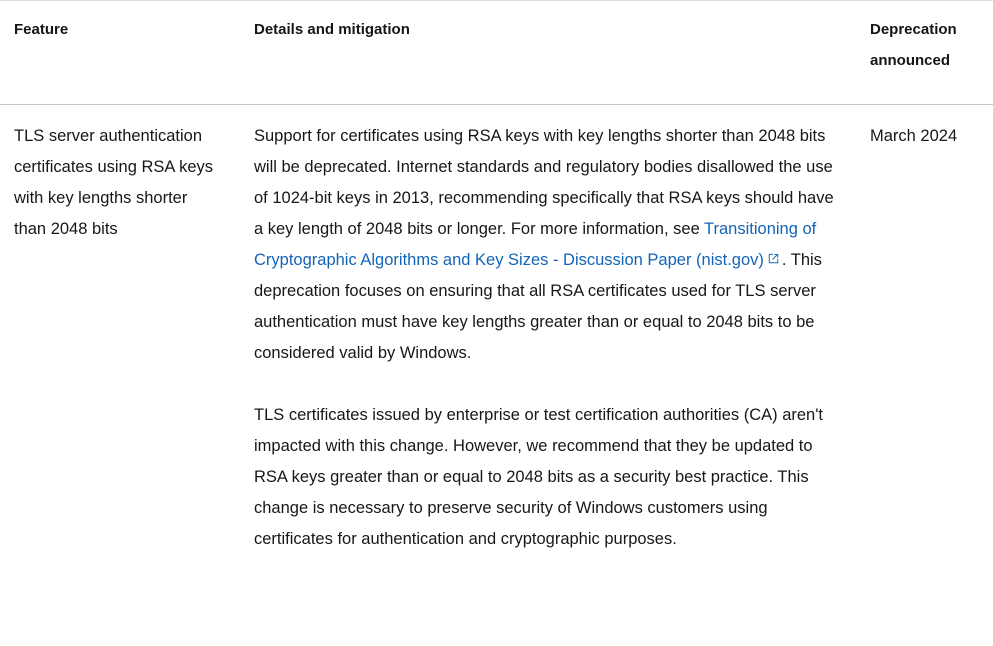 The width and height of the screenshot is (993, 646). I want to click on column-header-deprecation-announced-line1: Deprecation, so click(913, 29).